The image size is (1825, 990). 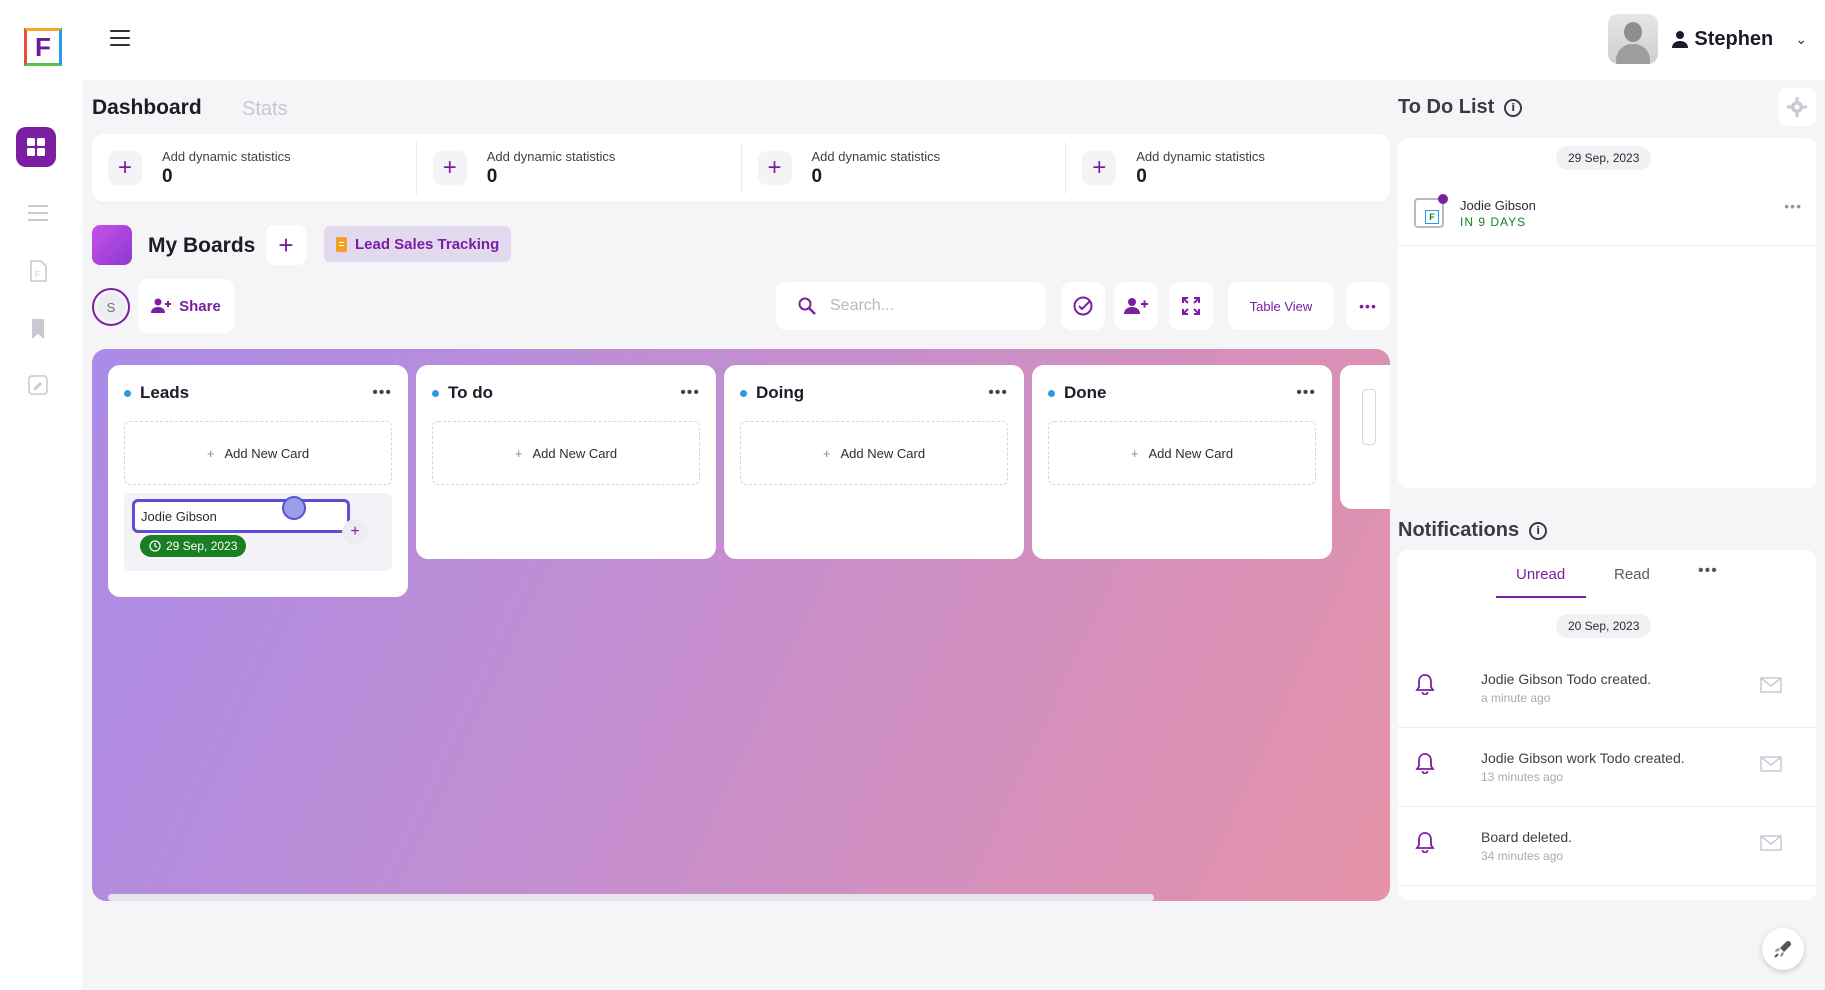 I want to click on sidebar-item-list, so click(x=38, y=213).